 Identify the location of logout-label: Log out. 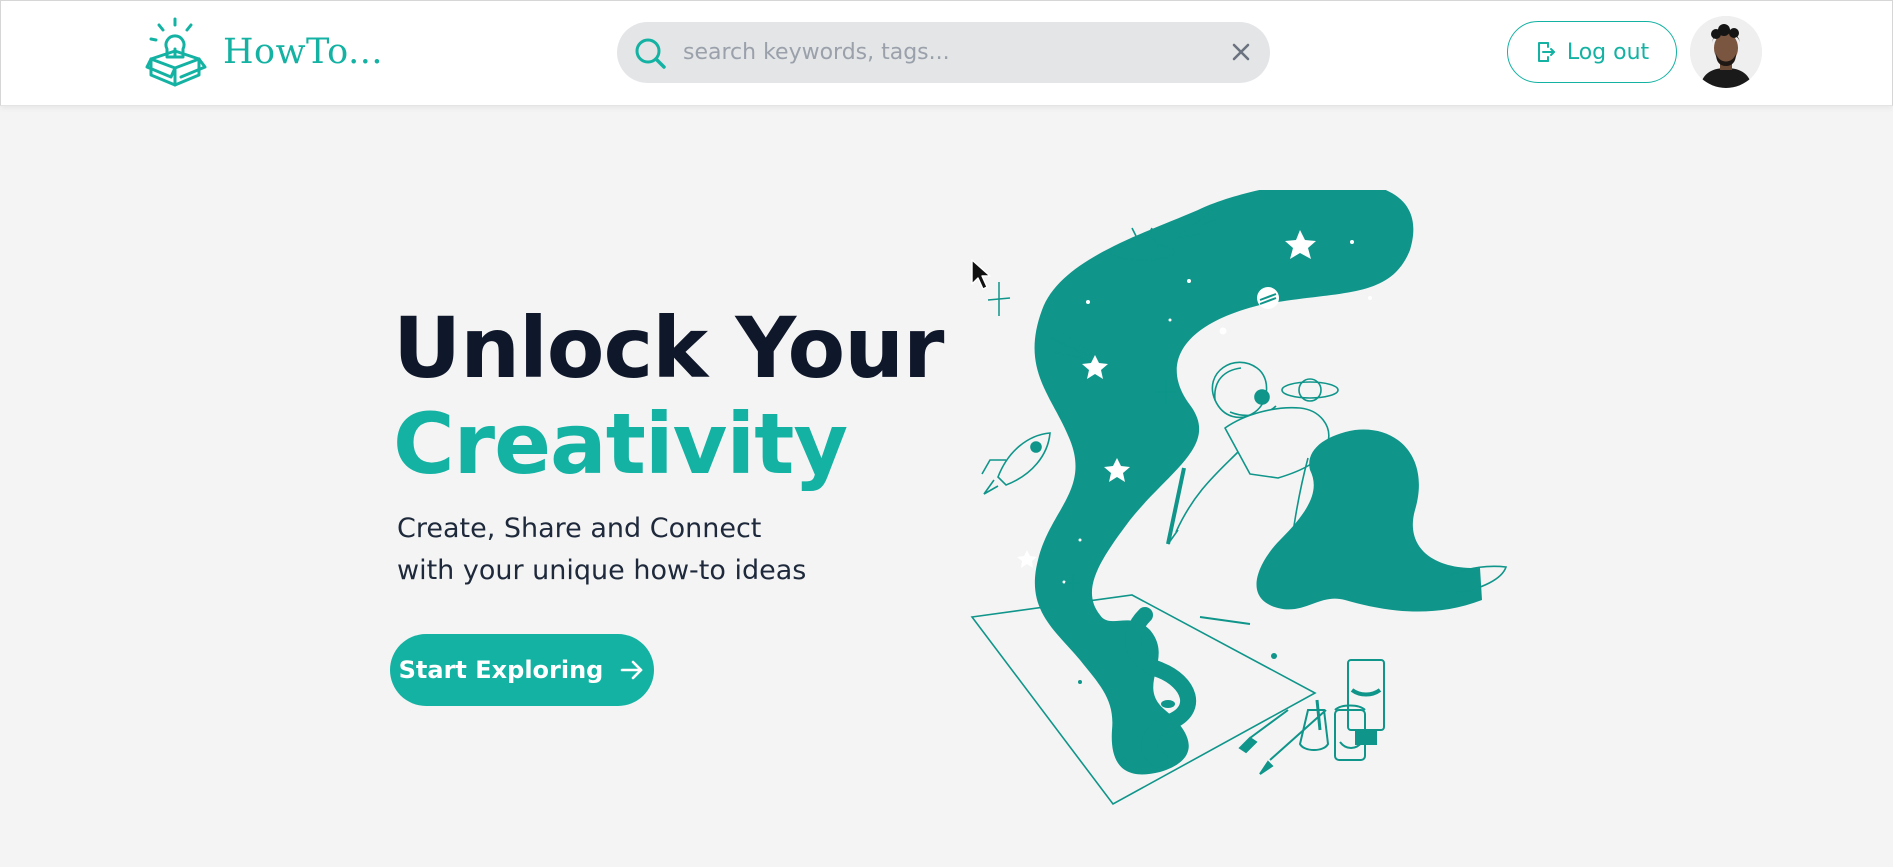
(1608, 52).